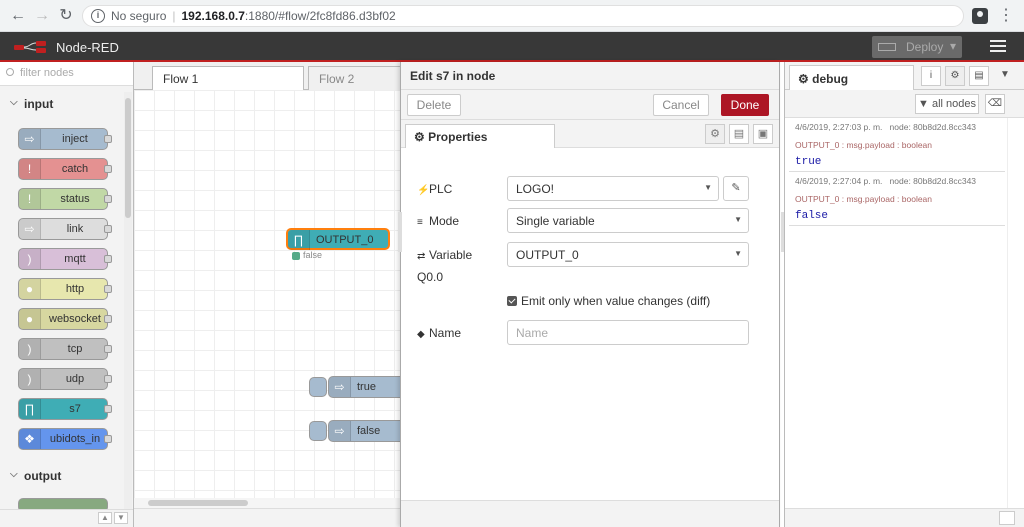 The width and height of the screenshot is (1024, 527). What do you see at coordinates (30, 289) in the screenshot?
I see `globe-icon: ●` at bounding box center [30, 289].